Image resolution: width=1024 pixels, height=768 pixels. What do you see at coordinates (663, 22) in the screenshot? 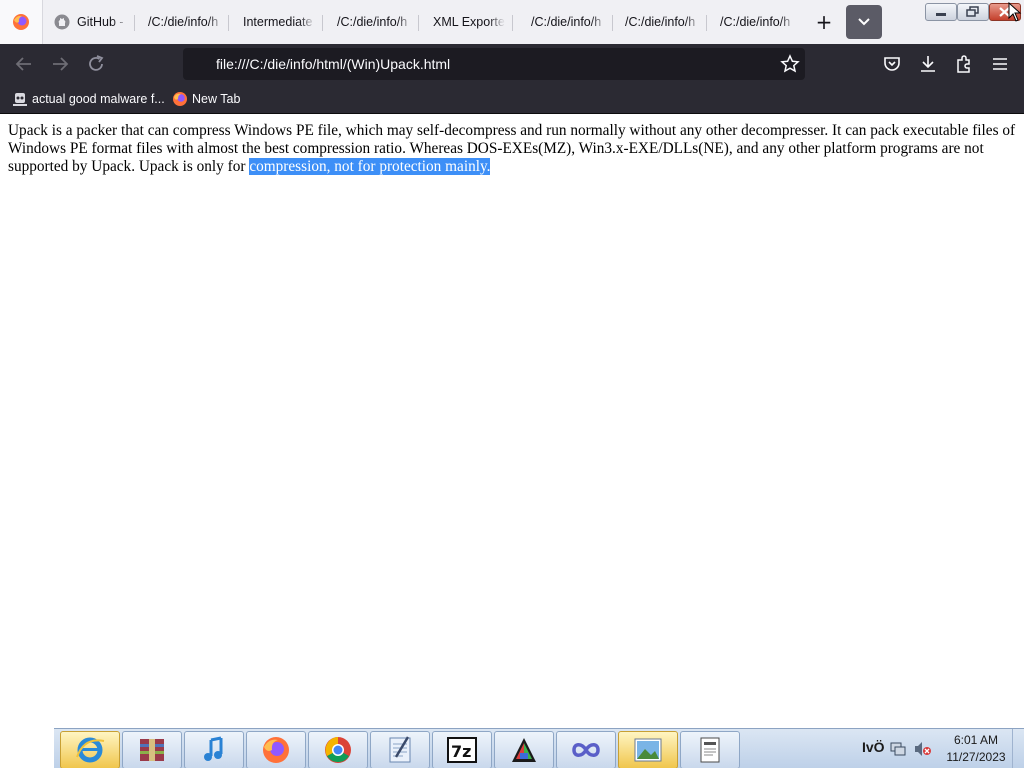
I see `tab-die-info-4: /C:/die/info/h` at bounding box center [663, 22].